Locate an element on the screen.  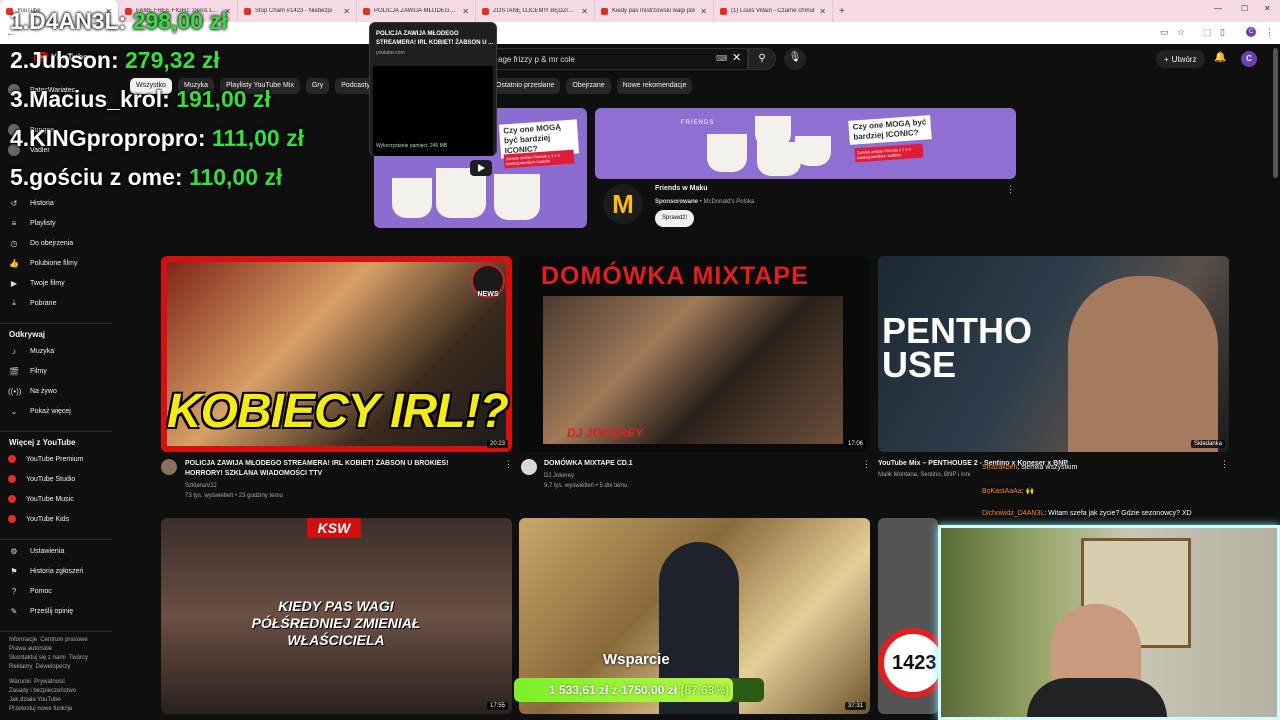
sidebar-item: 🎬 Filmy is located at coordinates (27, 371).